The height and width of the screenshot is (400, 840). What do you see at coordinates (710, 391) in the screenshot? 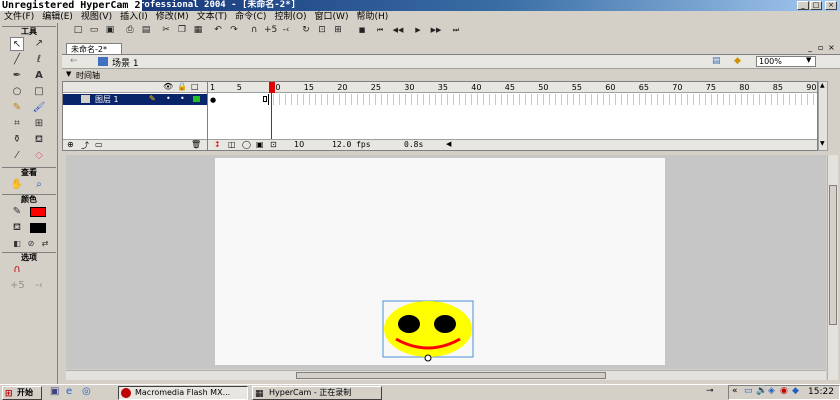
I see `tray-network-icon: ⊸` at bounding box center [710, 391].